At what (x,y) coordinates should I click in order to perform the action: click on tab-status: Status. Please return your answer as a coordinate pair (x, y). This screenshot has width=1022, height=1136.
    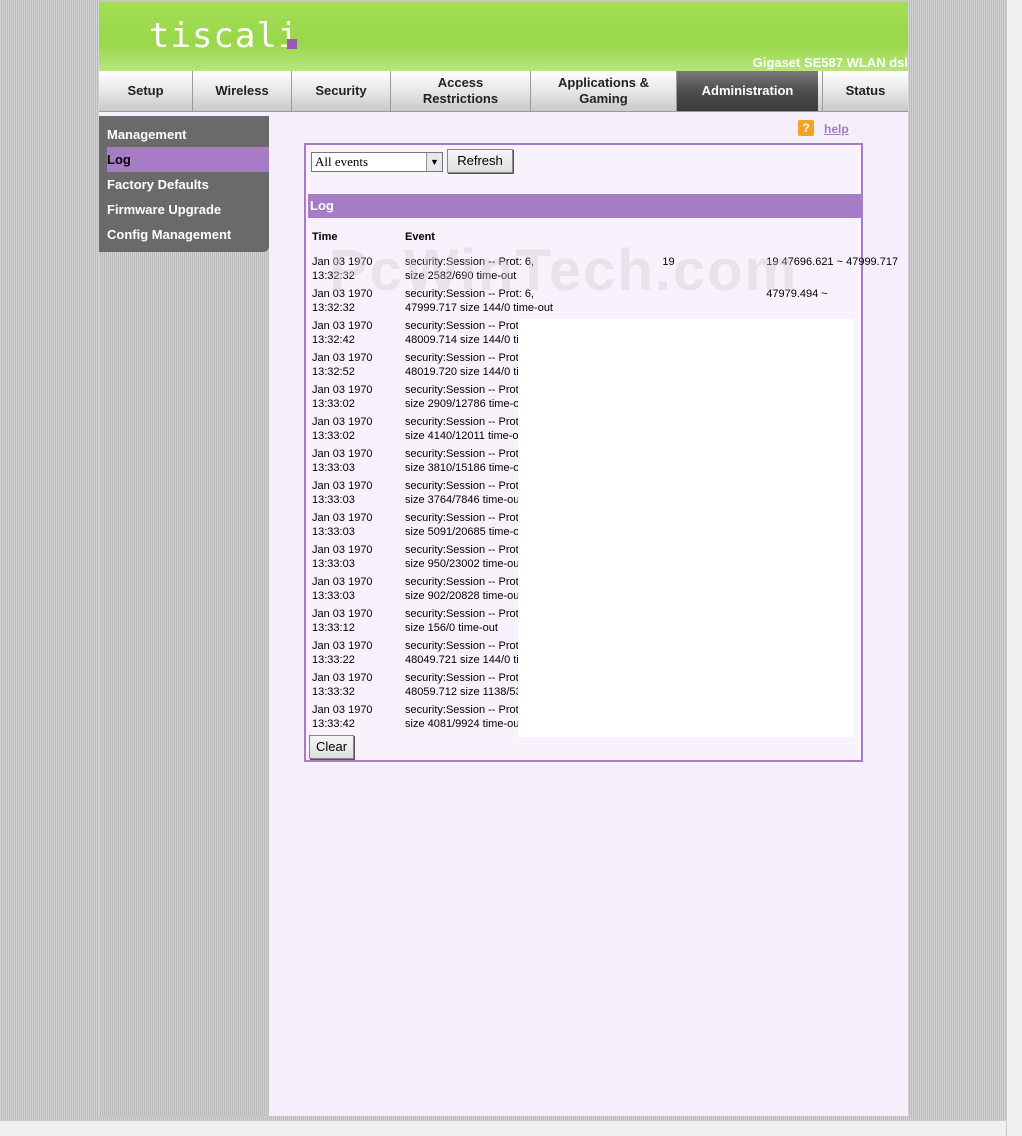
    Looking at the image, I should click on (865, 91).